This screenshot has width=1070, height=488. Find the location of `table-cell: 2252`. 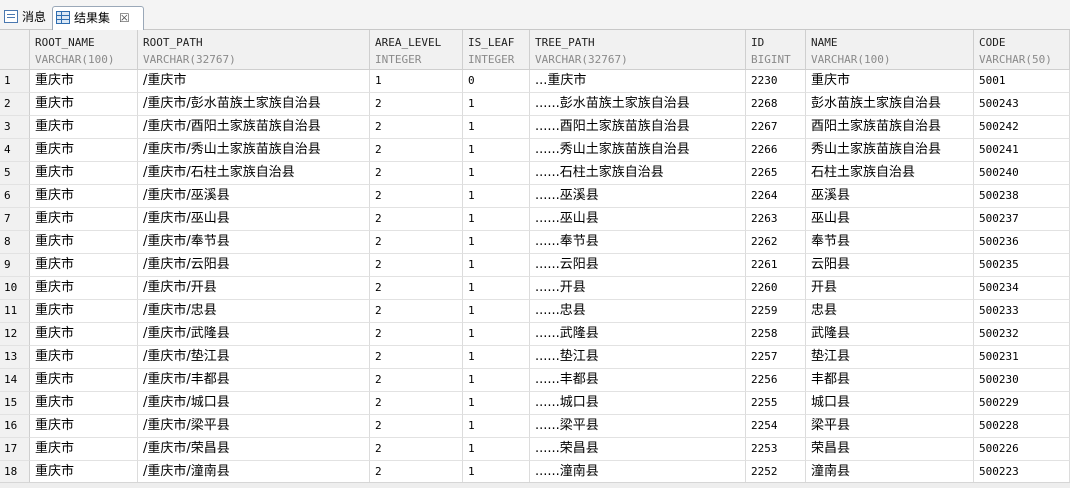

table-cell: 2252 is located at coordinates (776, 472).